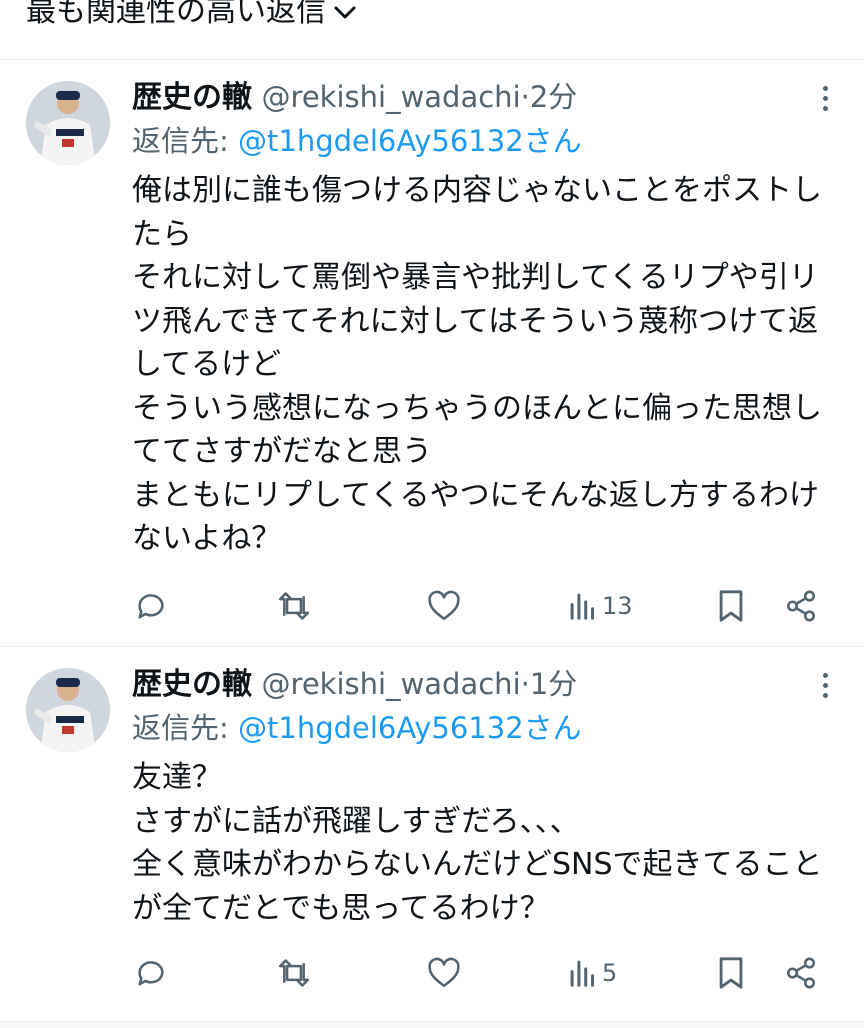 The width and height of the screenshot is (864, 1028). What do you see at coordinates (553, 97) in the screenshot?
I see `timestamp: 2分` at bounding box center [553, 97].